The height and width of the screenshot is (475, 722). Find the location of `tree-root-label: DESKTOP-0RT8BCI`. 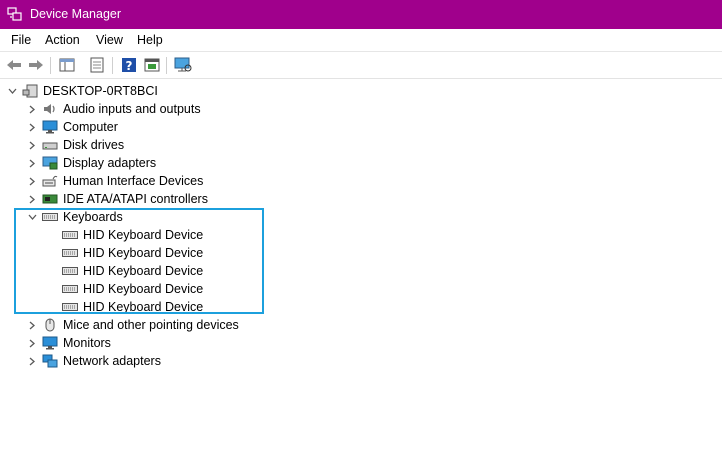

tree-root-label: DESKTOP-0RT8BCI is located at coordinates (100, 91).